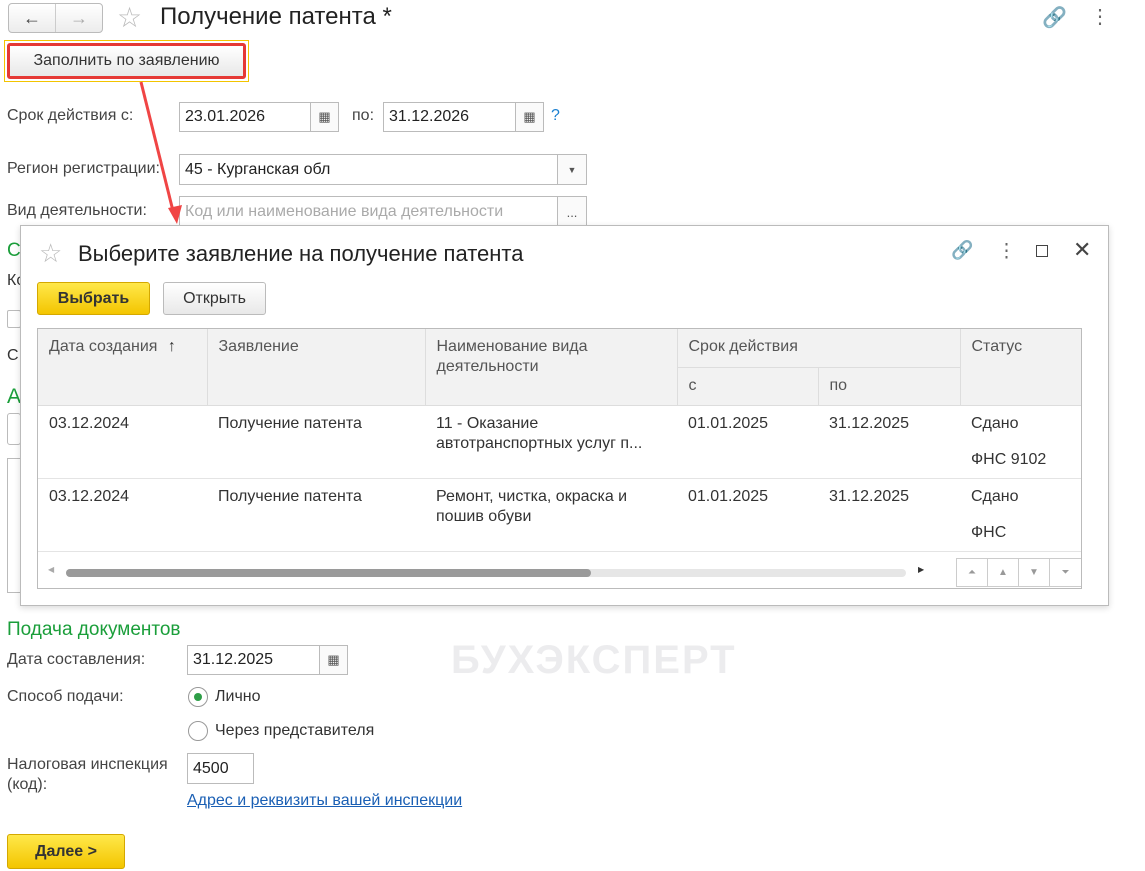 Image resolution: width=1145 pixels, height=871 pixels. Describe the element at coordinates (301, 253) in the screenshot. I see `dialog-title: Выберите заявление на получение патента` at that location.